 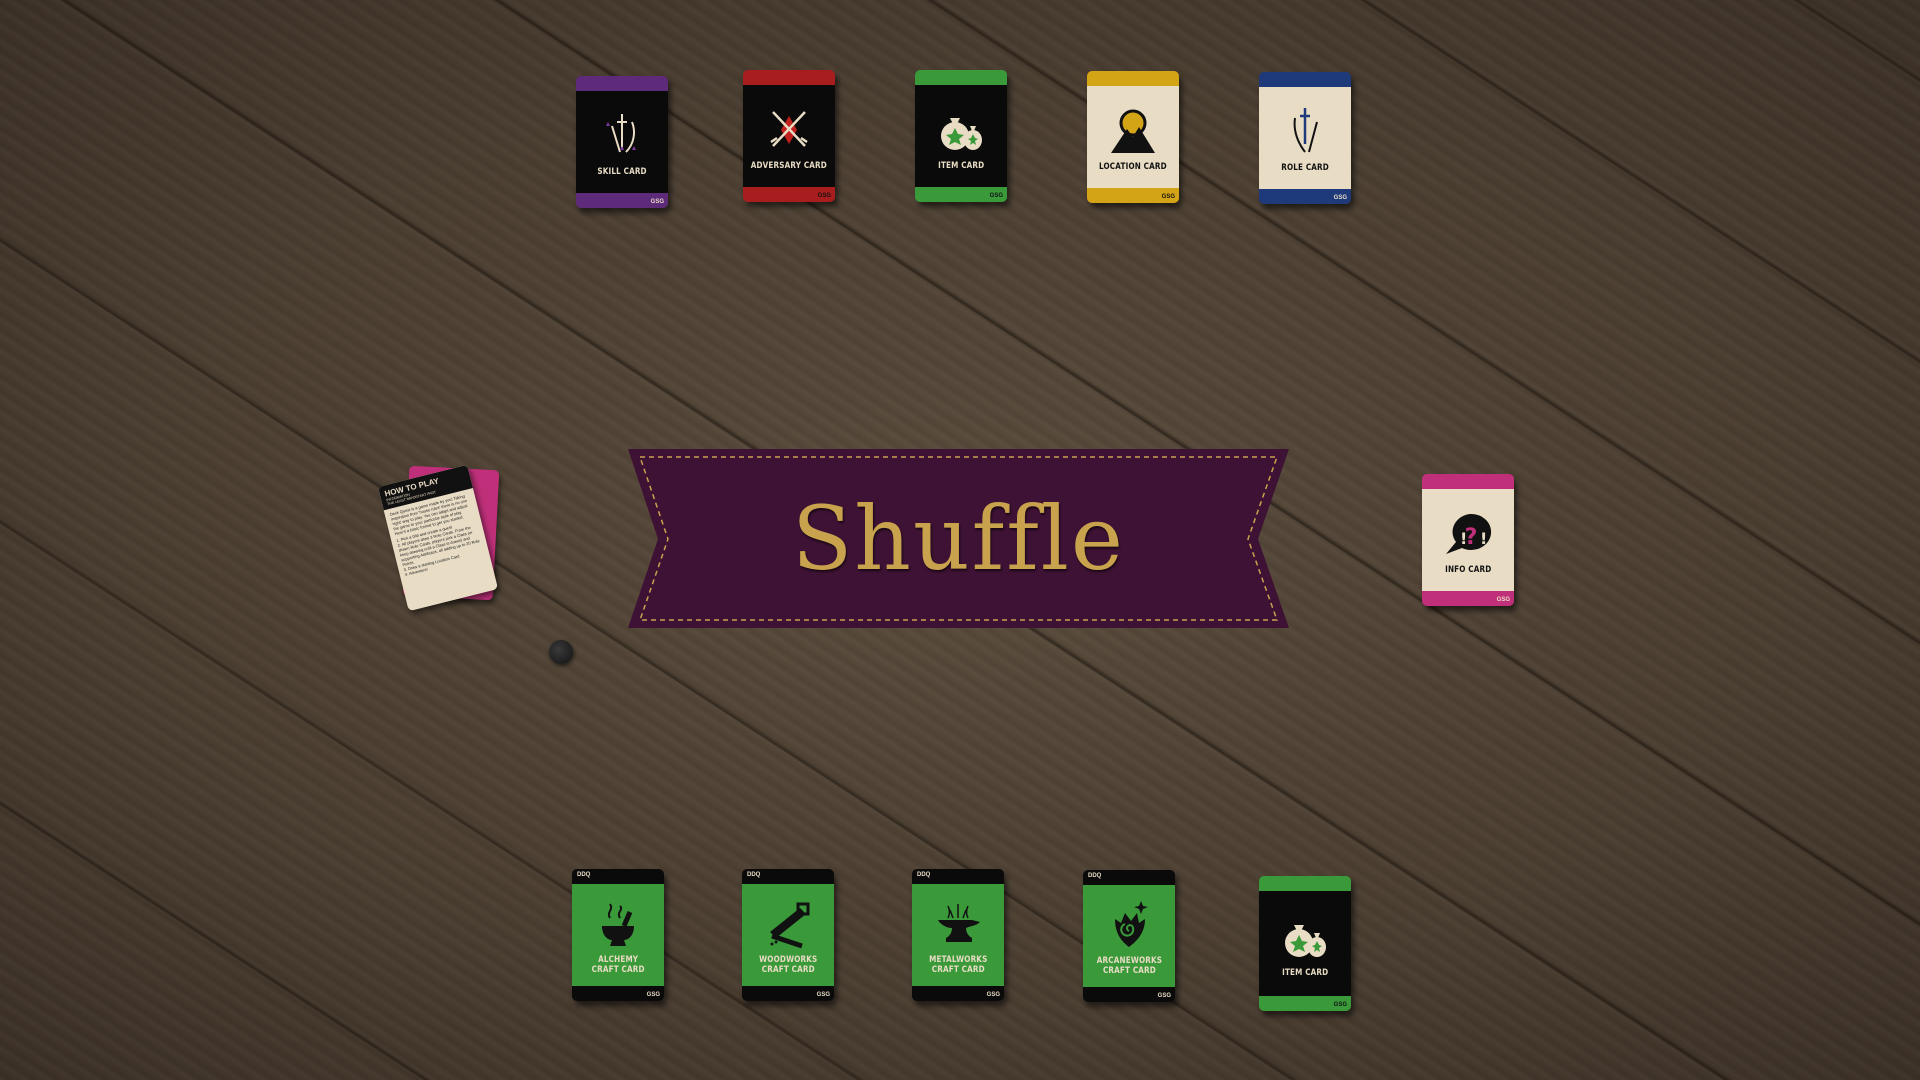 I want to click on card-label: ADVERSARY CARD, so click(x=789, y=165).